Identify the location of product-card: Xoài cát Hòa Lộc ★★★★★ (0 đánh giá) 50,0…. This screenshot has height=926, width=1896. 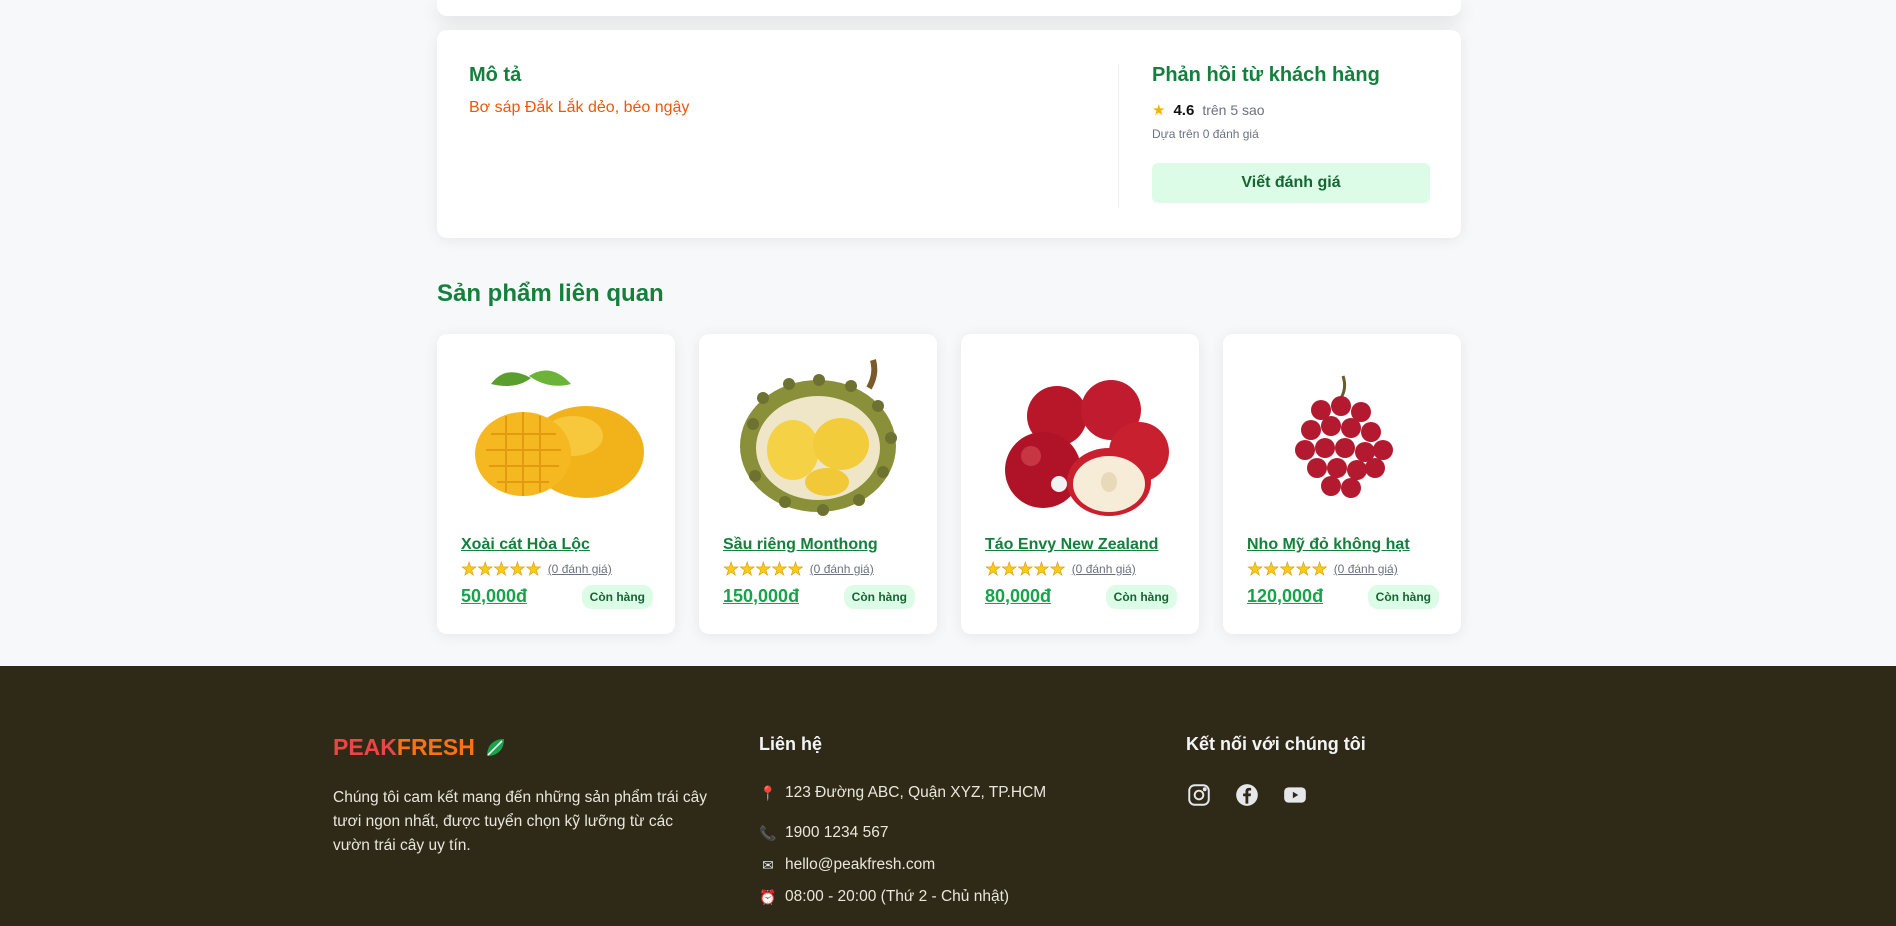
(556, 484).